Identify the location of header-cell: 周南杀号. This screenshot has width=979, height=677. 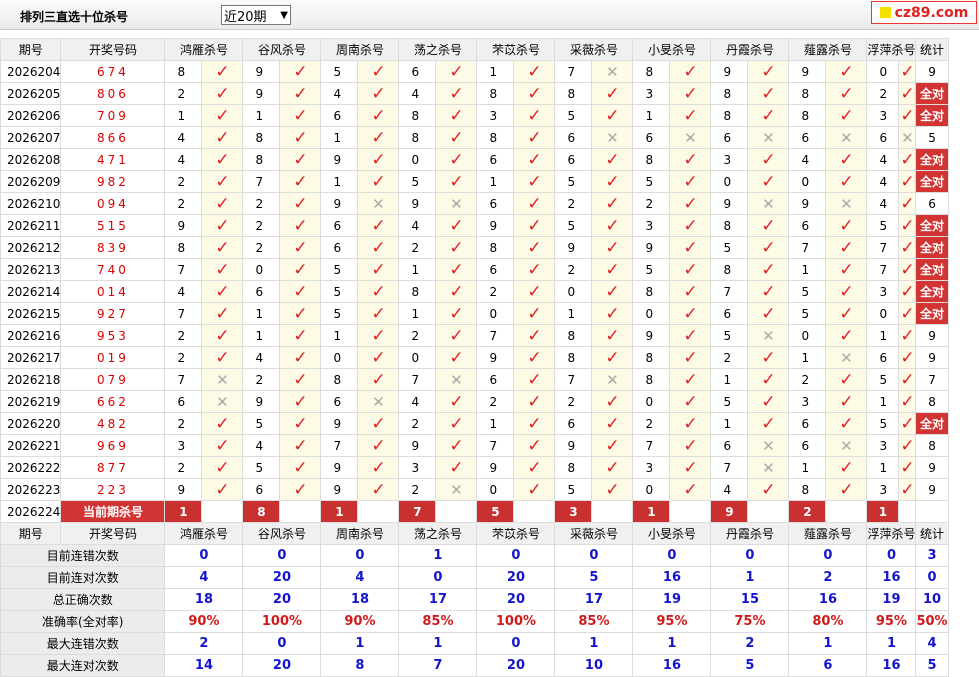
(360, 49).